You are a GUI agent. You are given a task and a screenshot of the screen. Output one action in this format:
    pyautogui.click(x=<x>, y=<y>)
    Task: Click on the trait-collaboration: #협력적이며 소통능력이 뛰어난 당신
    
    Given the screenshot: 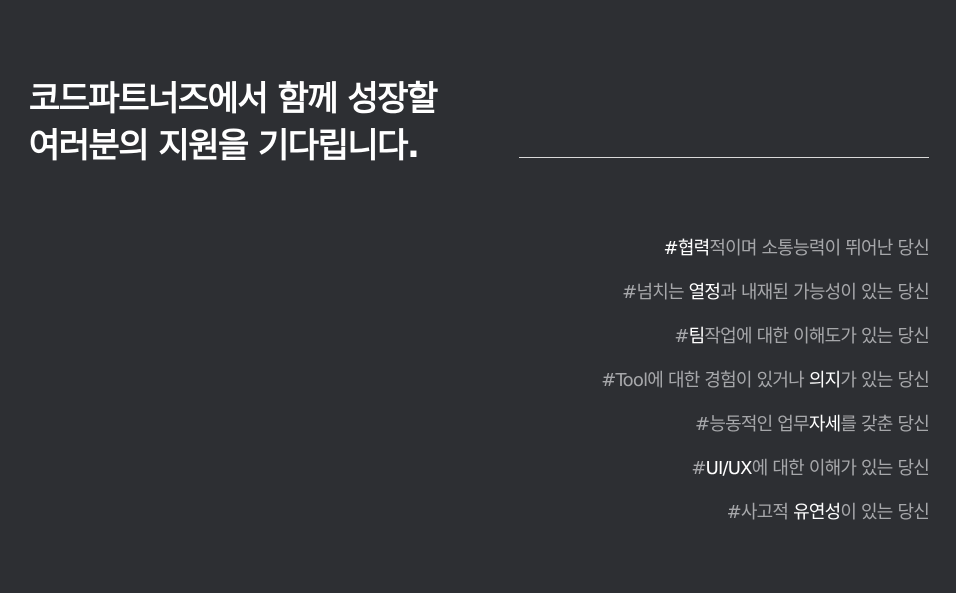 What is the action you would take?
    pyautogui.click(x=765, y=254)
    